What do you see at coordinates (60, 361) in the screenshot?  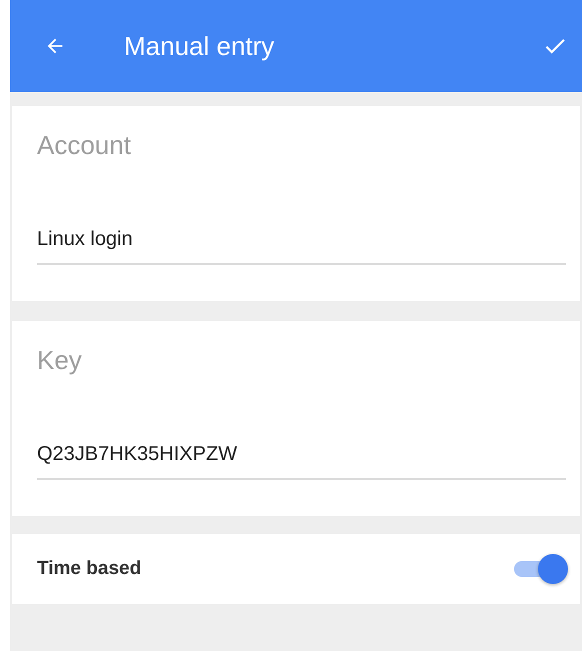 I see `field-label: Key` at bounding box center [60, 361].